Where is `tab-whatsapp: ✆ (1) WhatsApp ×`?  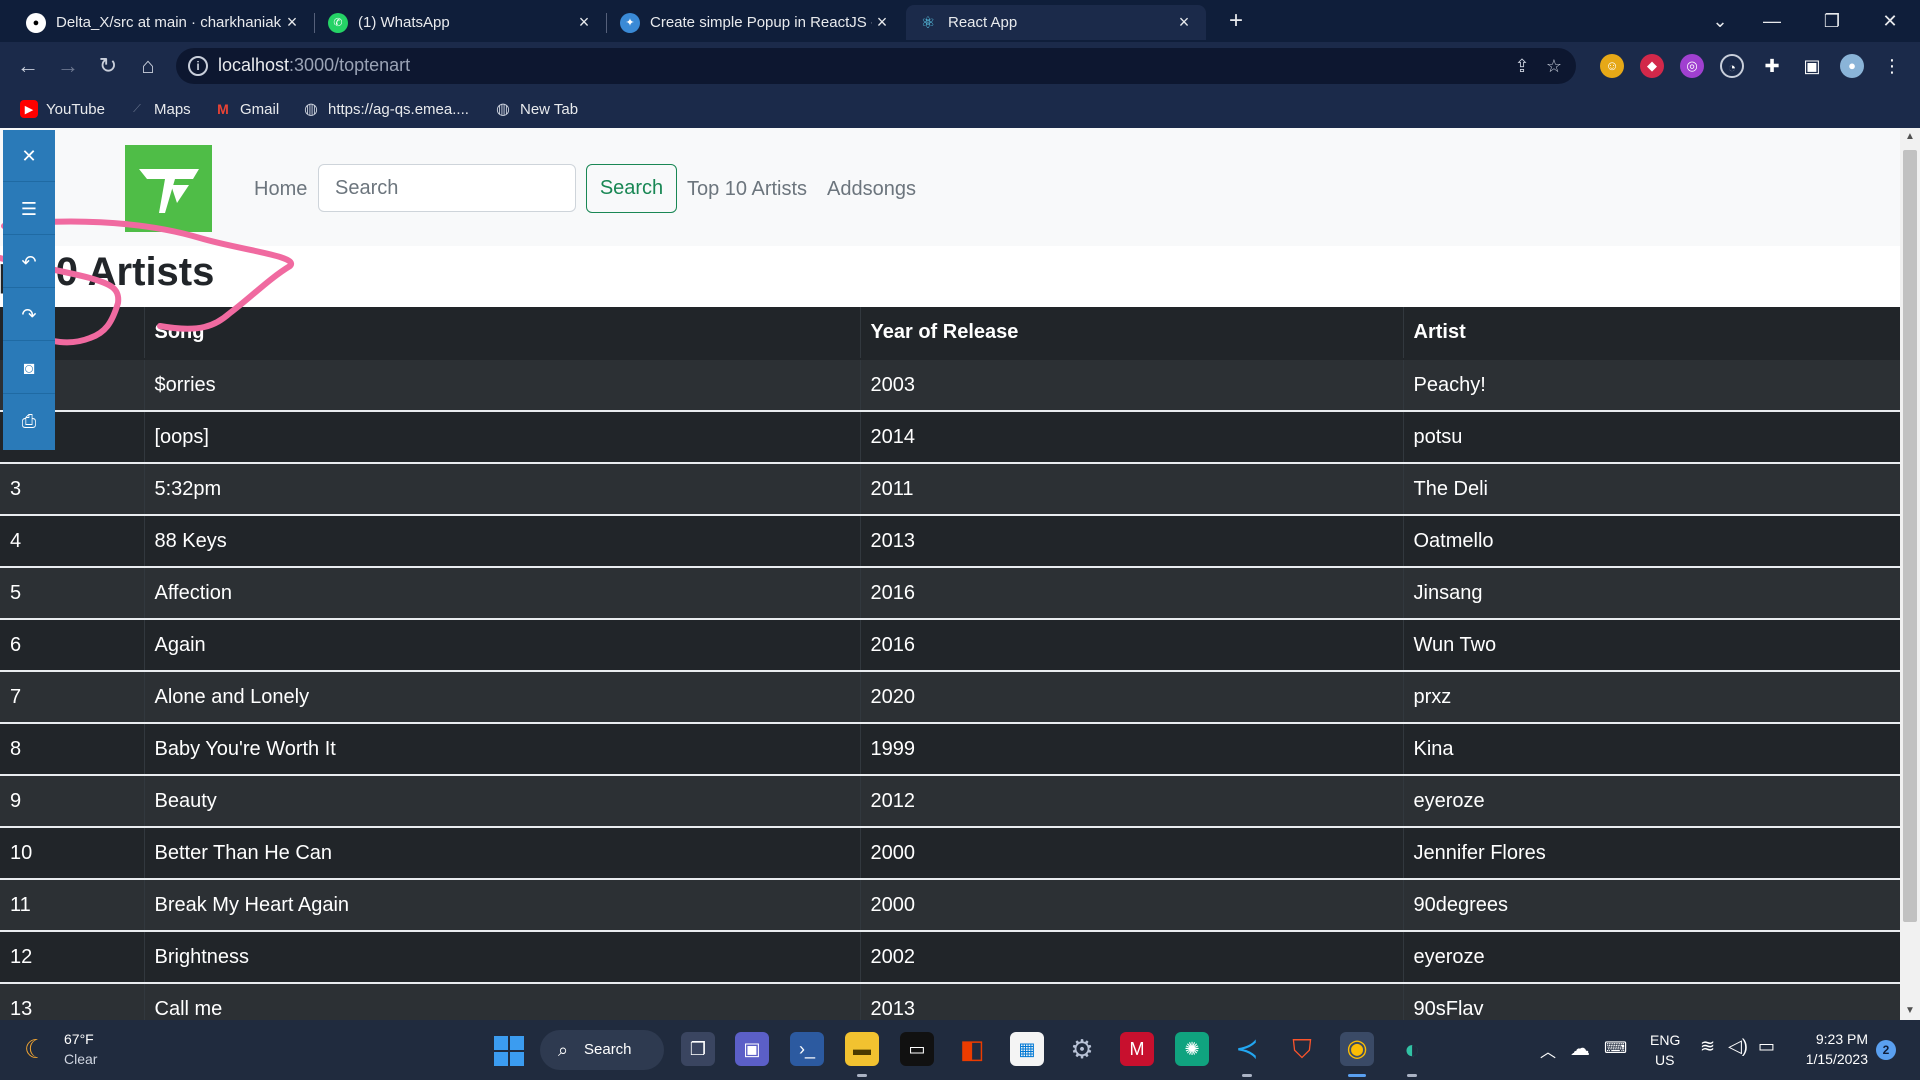 tab-whatsapp: ✆ (1) WhatsApp × is located at coordinates (461, 22).